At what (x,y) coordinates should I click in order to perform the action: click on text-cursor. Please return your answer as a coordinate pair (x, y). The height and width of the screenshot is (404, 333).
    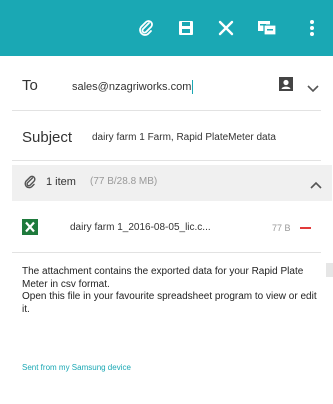
    Looking at the image, I should click on (193, 87).